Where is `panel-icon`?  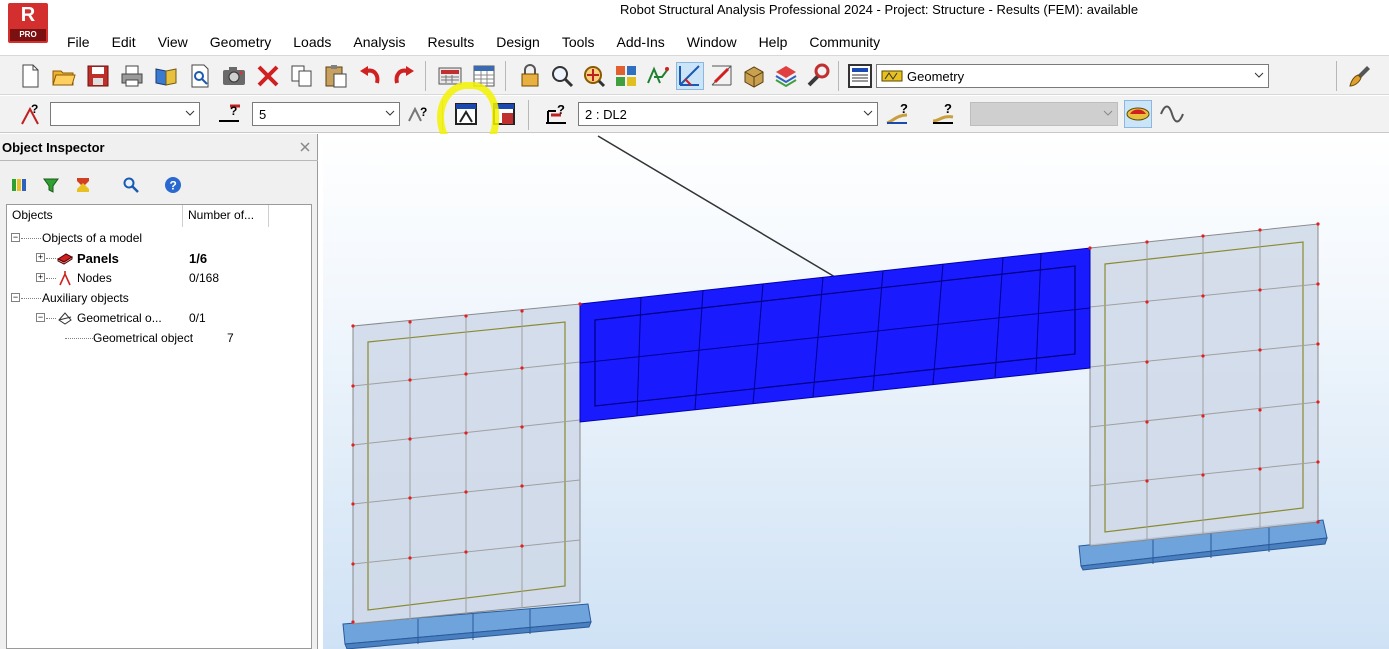 panel-icon is located at coordinates (65, 259).